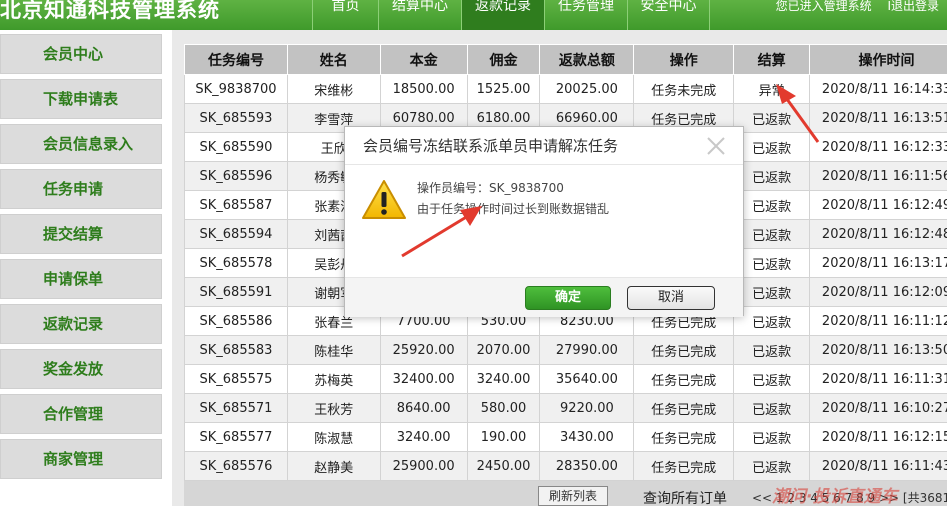  Describe the element at coordinates (913, 6) in the screenshot. I see `logout-link: I退出登录` at that location.